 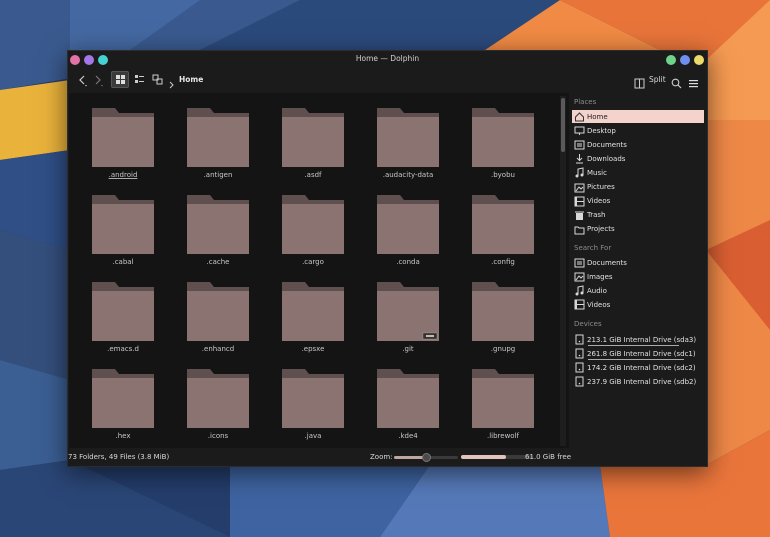 What do you see at coordinates (408, 349) in the screenshot?
I see `folder-name: .git` at bounding box center [408, 349].